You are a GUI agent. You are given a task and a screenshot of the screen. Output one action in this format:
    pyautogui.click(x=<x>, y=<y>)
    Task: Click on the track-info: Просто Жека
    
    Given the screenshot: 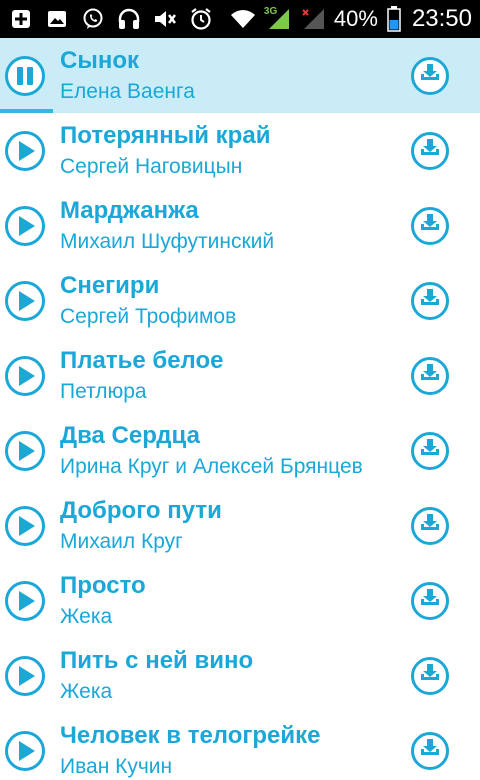 What is the action you would take?
    pyautogui.click(x=230, y=601)
    